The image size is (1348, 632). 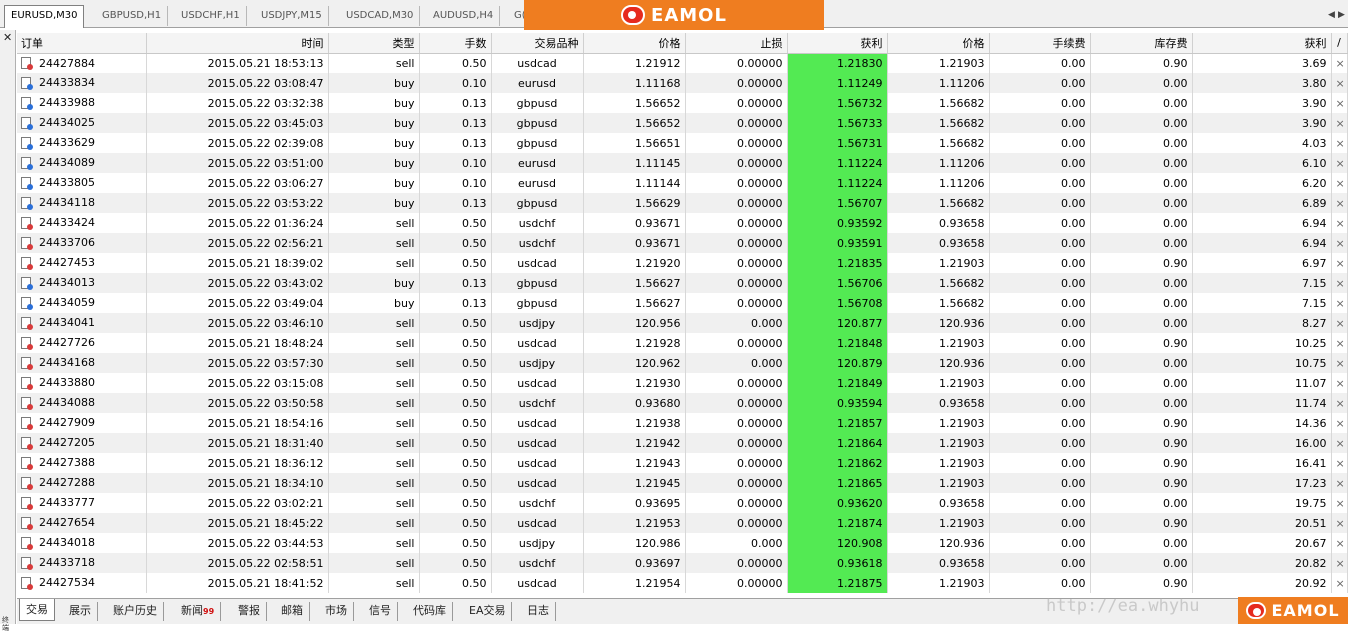 What do you see at coordinates (44, 16) in the screenshot?
I see `chart-tab-0: EURUSD,M30` at bounding box center [44, 16].